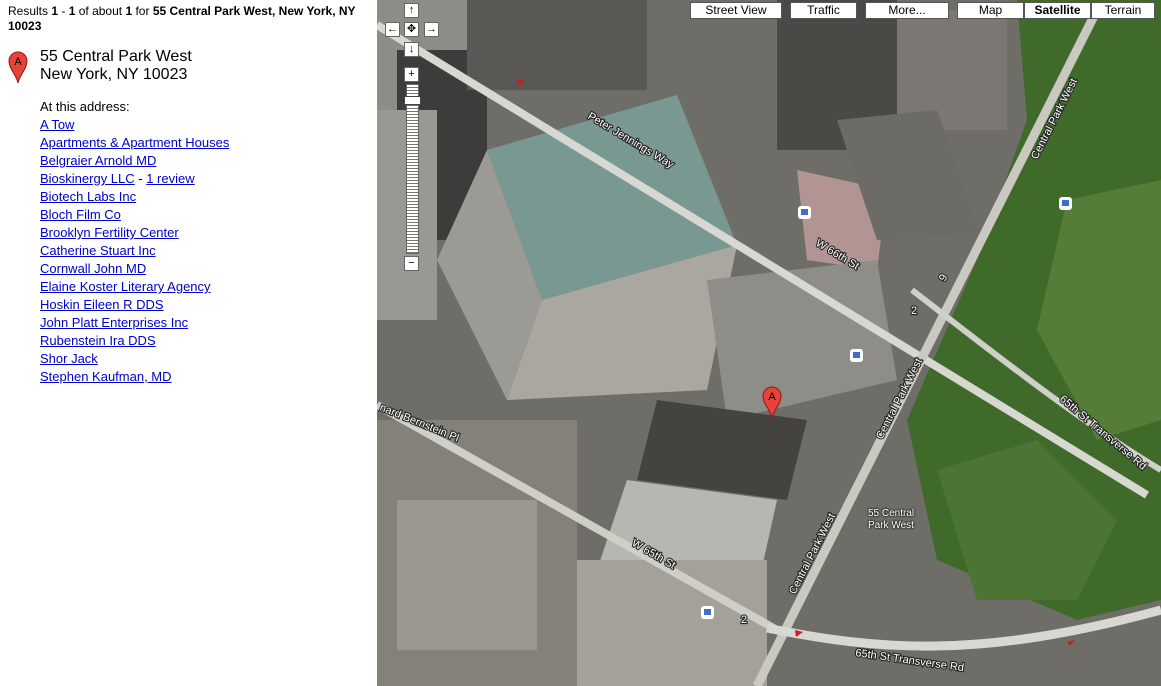 This screenshot has height=686, width=1161. Describe the element at coordinates (411, 29) in the screenshot. I see `pan-center-icon: ✥` at that location.